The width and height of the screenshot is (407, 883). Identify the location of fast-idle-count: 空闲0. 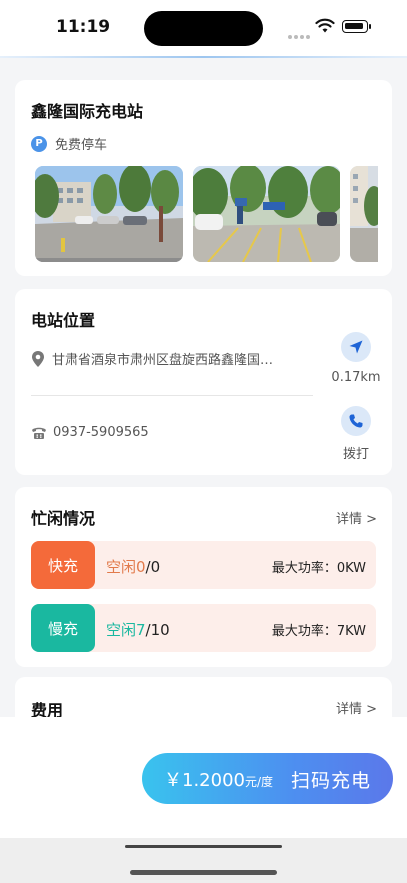
(126, 567).